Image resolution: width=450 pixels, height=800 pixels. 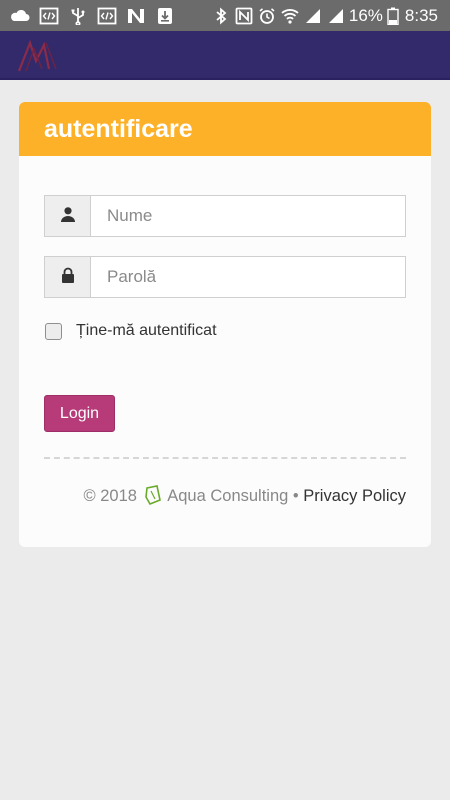 What do you see at coordinates (165, 16) in the screenshot?
I see `download-icon` at bounding box center [165, 16].